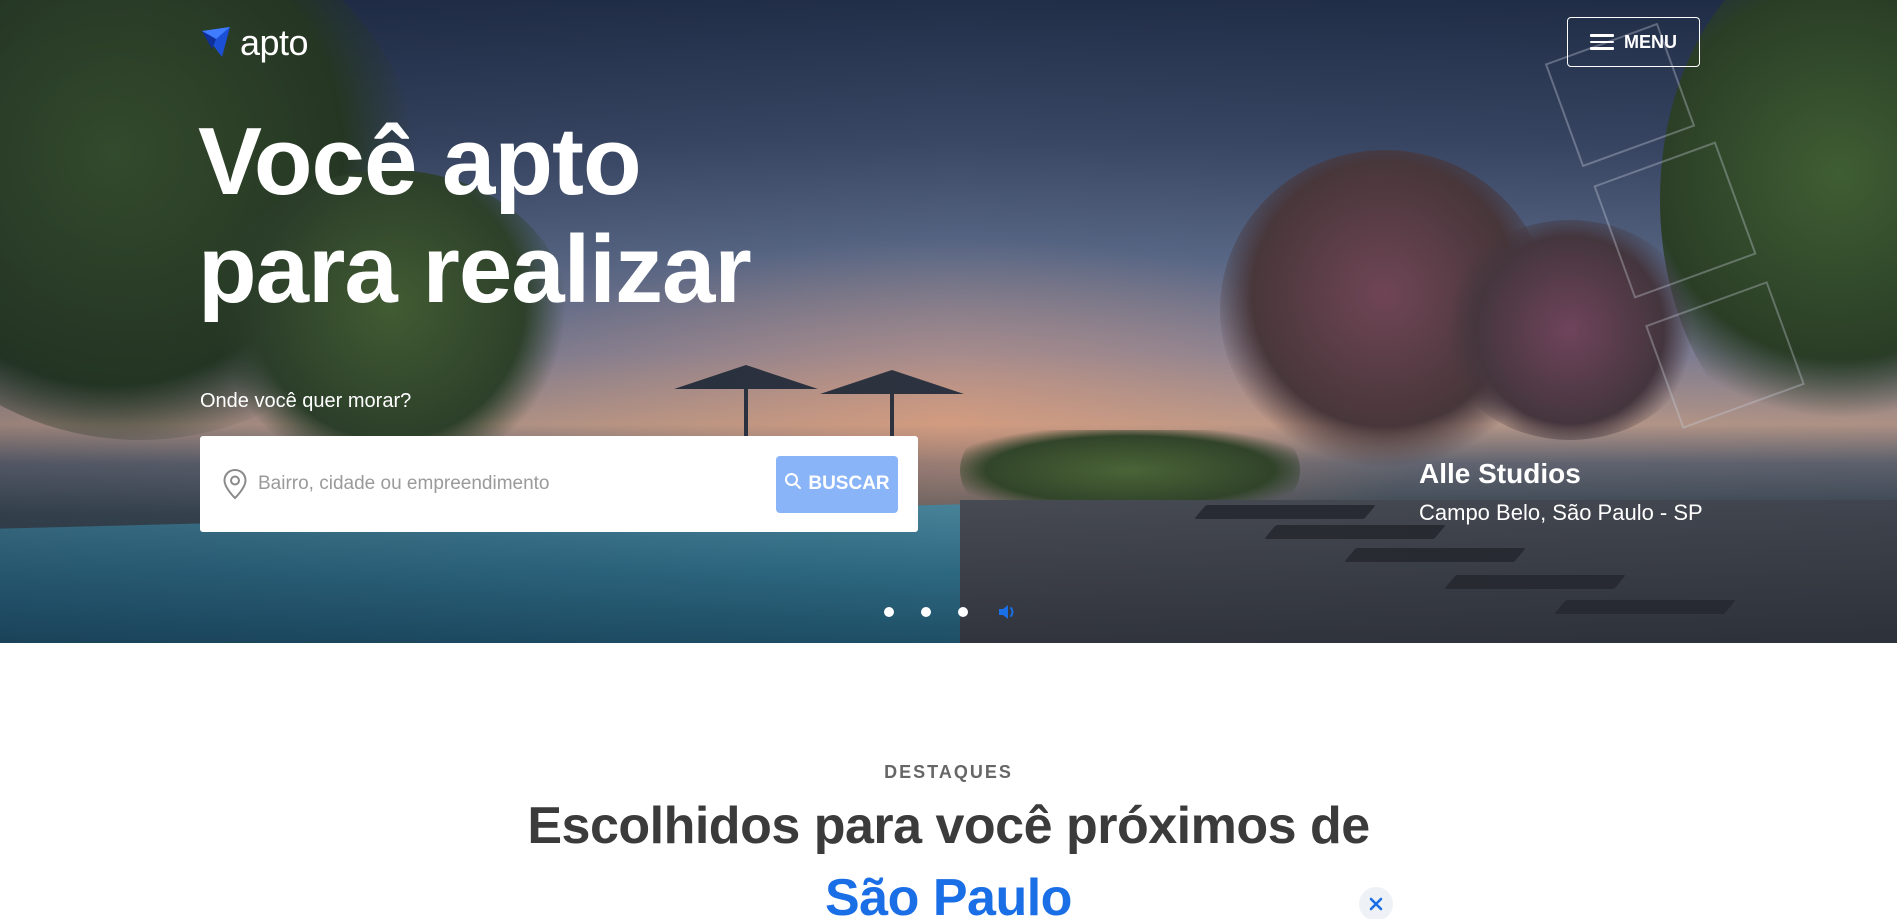 The image size is (1897, 919). What do you see at coordinates (306, 401) in the screenshot?
I see `search-label: Onde você quer morar?` at bounding box center [306, 401].